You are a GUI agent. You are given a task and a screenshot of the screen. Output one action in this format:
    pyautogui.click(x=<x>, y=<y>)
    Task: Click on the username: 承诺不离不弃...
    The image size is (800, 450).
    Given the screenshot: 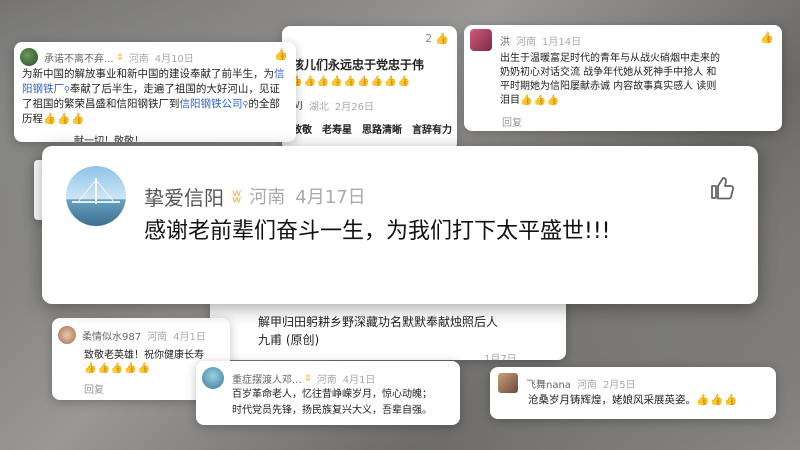 What is the action you would take?
    pyautogui.click(x=79, y=57)
    